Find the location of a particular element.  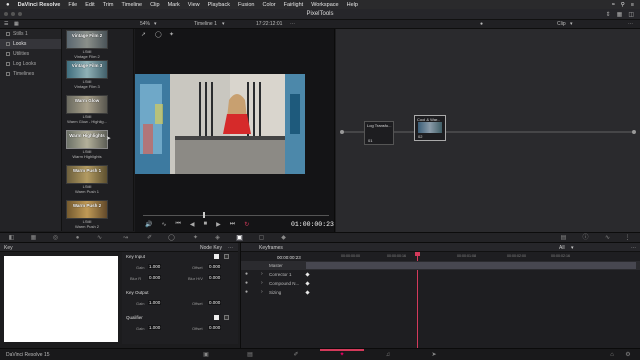

pointer-tool-icon: ➚ is located at coordinates (143, 34).